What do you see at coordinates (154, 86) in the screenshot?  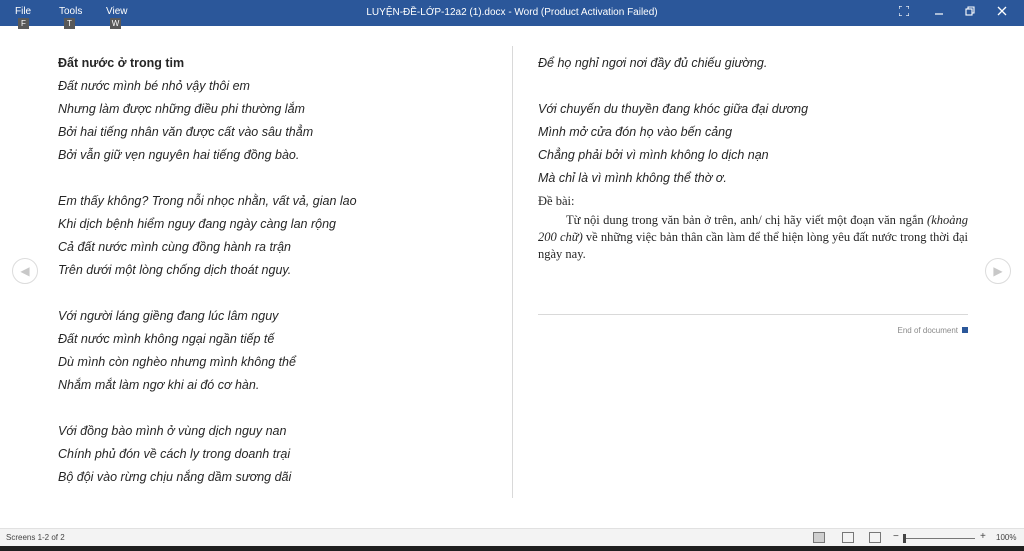 I see `poem-line: Đất nước mình bé nhỏ vậy thôi em` at bounding box center [154, 86].